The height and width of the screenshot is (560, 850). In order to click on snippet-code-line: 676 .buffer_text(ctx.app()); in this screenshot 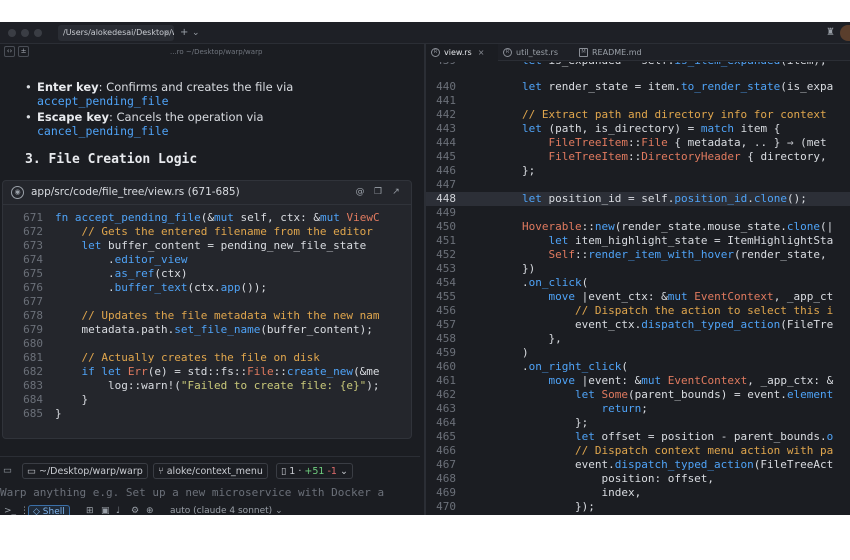, I will do `click(207, 288)`.